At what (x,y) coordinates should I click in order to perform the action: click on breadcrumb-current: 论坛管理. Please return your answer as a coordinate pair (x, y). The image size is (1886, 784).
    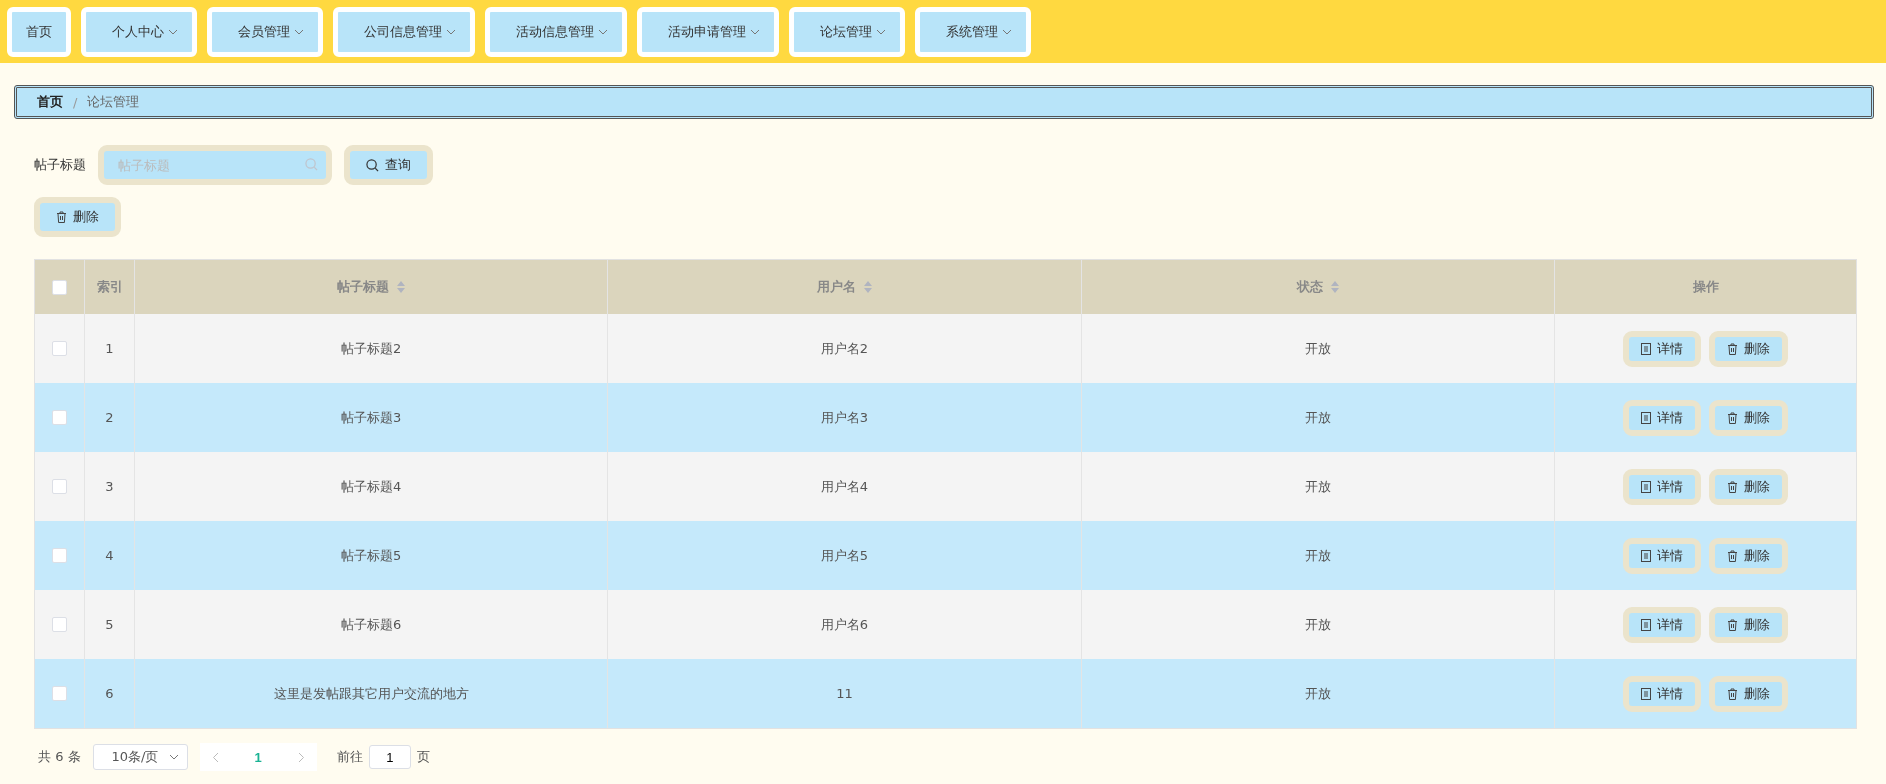
    Looking at the image, I should click on (113, 102).